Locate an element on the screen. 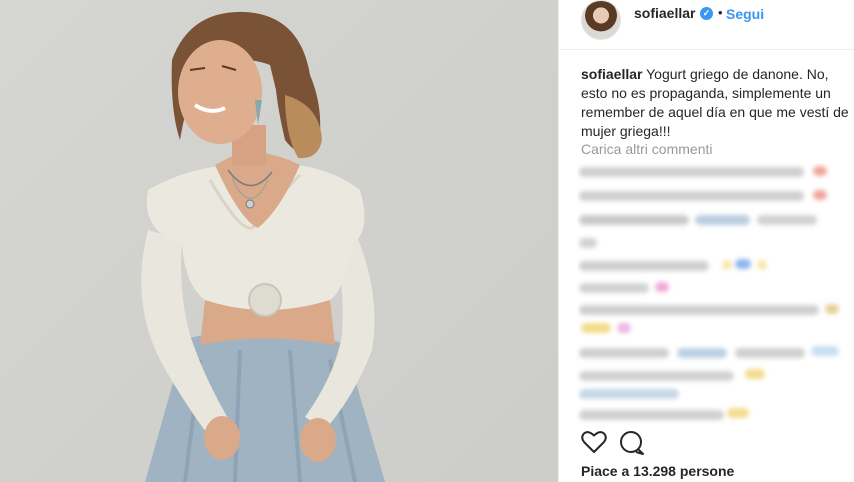 The image size is (854, 482). heart-icon is located at coordinates (594, 442).